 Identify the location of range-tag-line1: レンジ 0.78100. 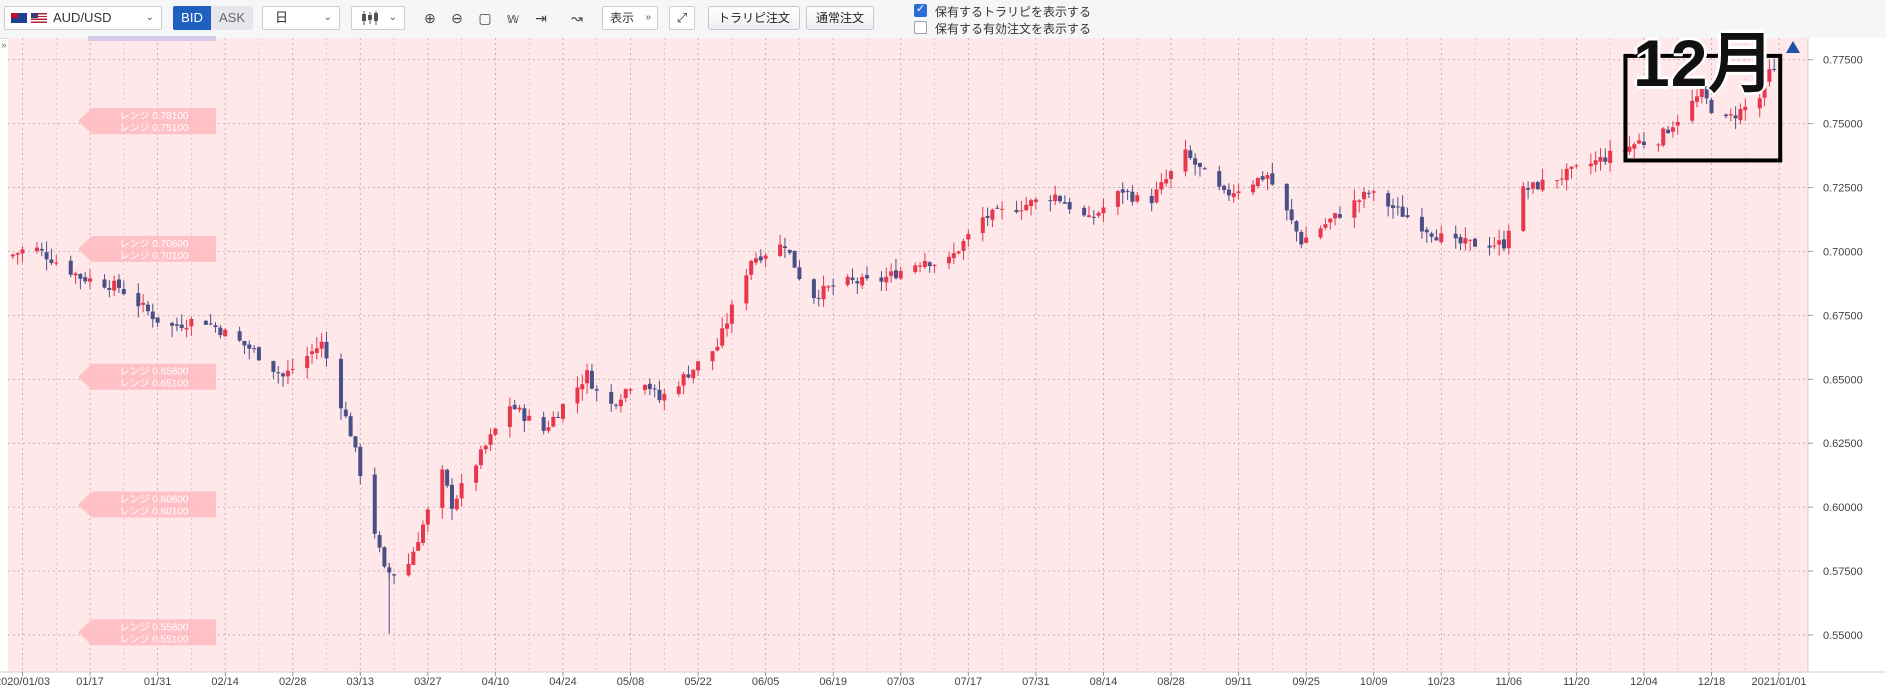
(154, 116).